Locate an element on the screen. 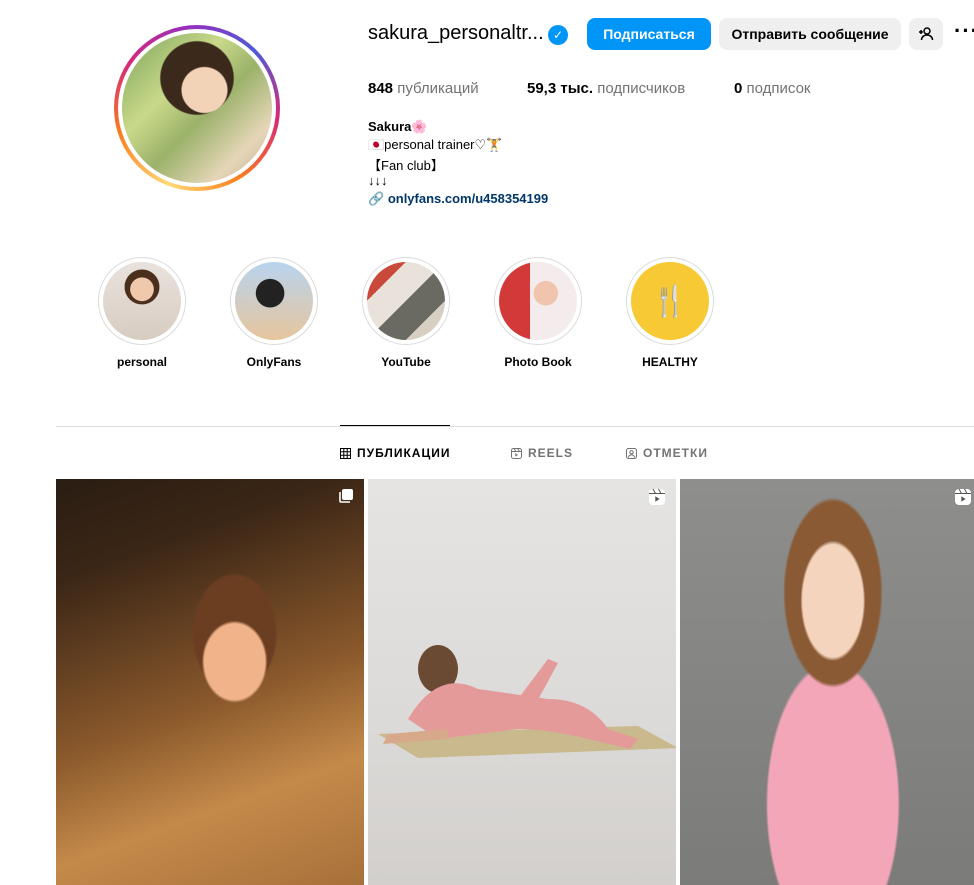  highlight-label: OnlyFans is located at coordinates (274, 362).